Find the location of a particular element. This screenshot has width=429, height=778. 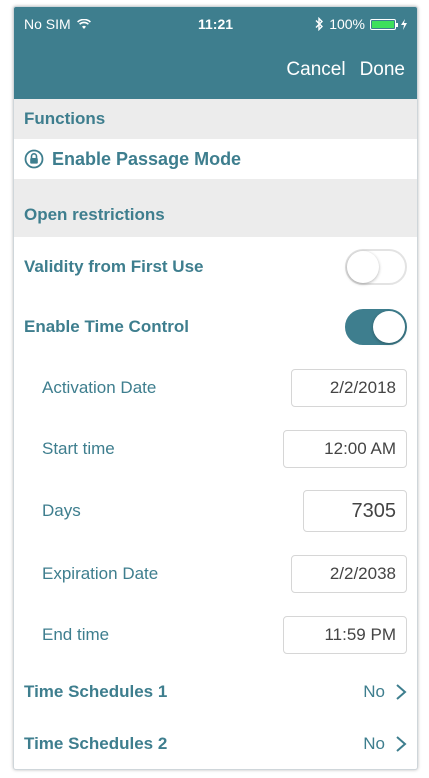

charging-icon is located at coordinates (404, 24).